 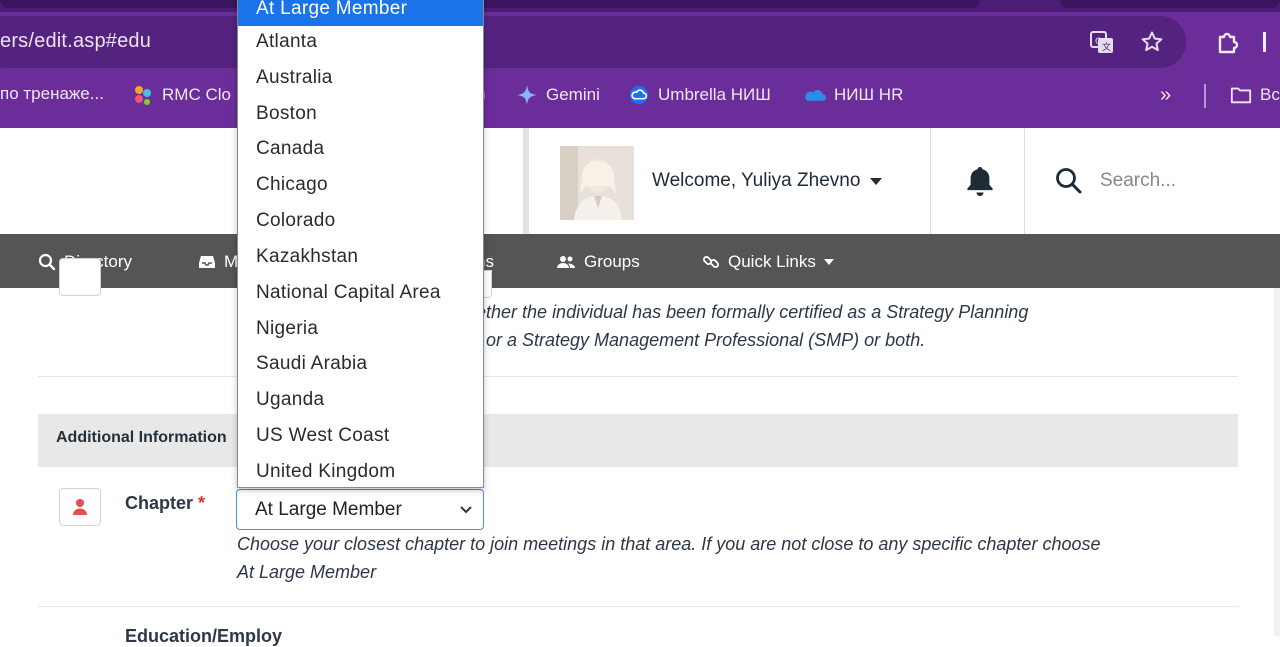 What do you see at coordinates (1265, 42) in the screenshot?
I see `menu-dots-icon` at bounding box center [1265, 42].